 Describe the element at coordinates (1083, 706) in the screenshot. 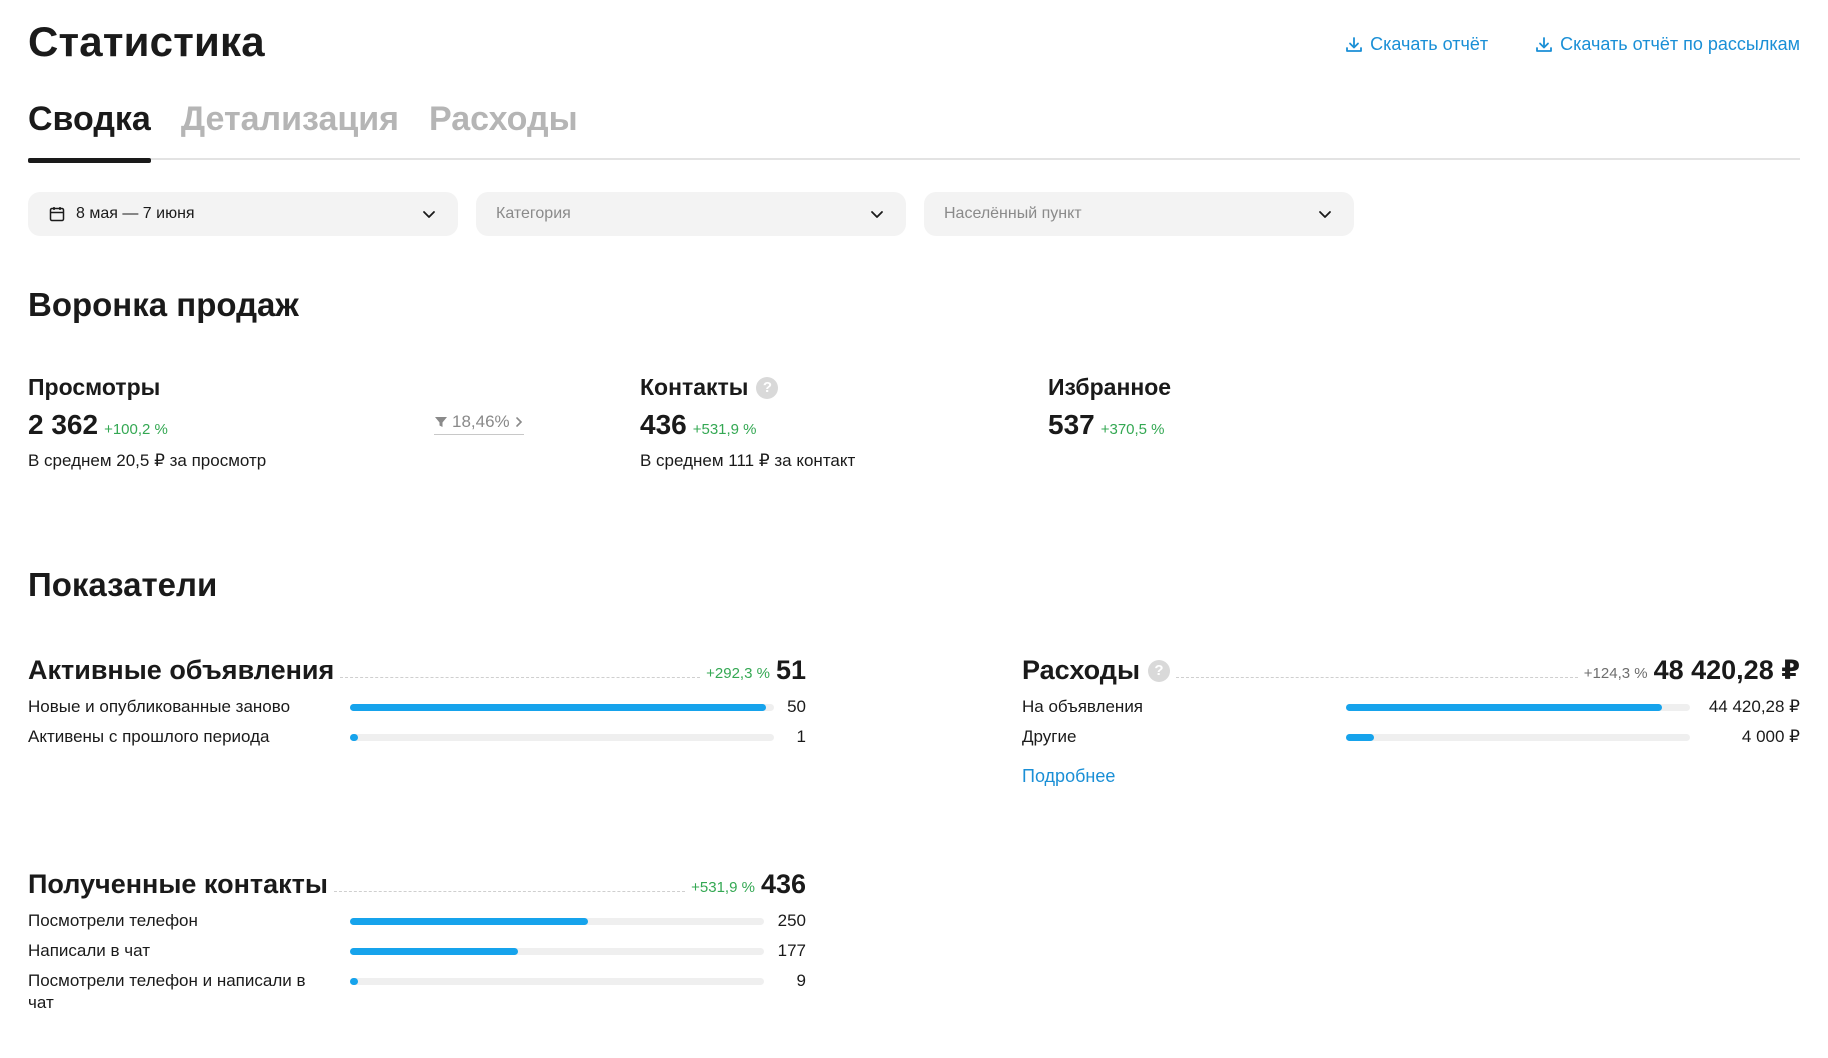

I see `row-label: На объявления` at that location.